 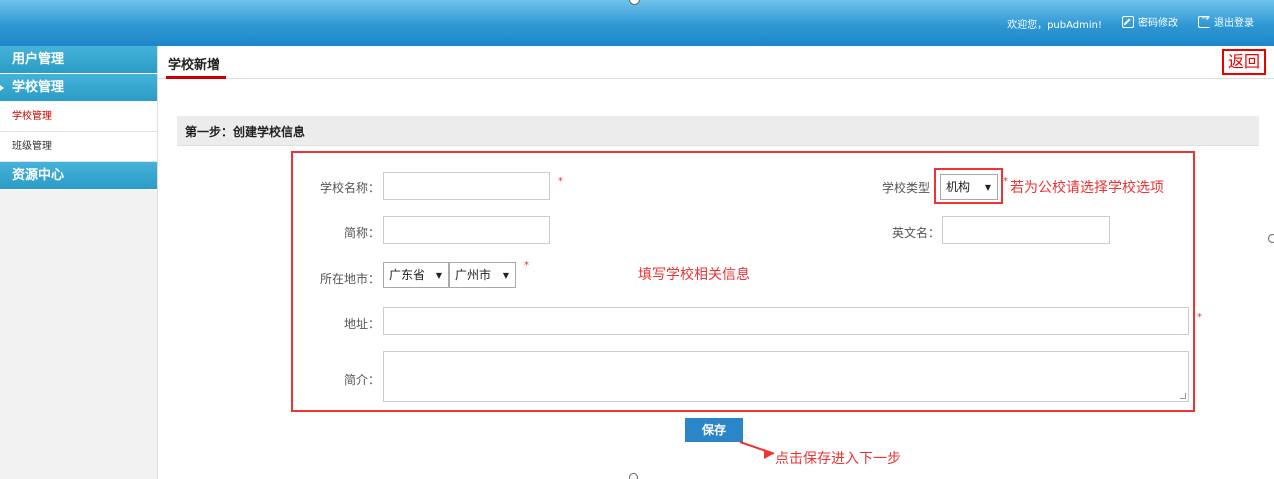 I want to click on welcome-text: 欢迎您，pubAdmin!, so click(x=1054, y=25).